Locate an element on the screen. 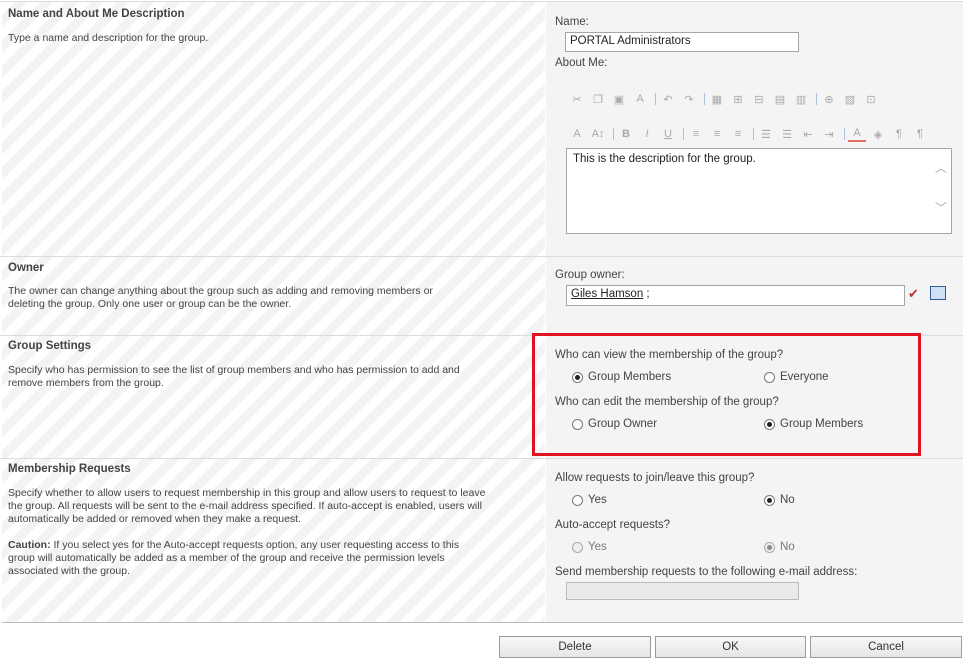  name-label: Name: is located at coordinates (572, 22).